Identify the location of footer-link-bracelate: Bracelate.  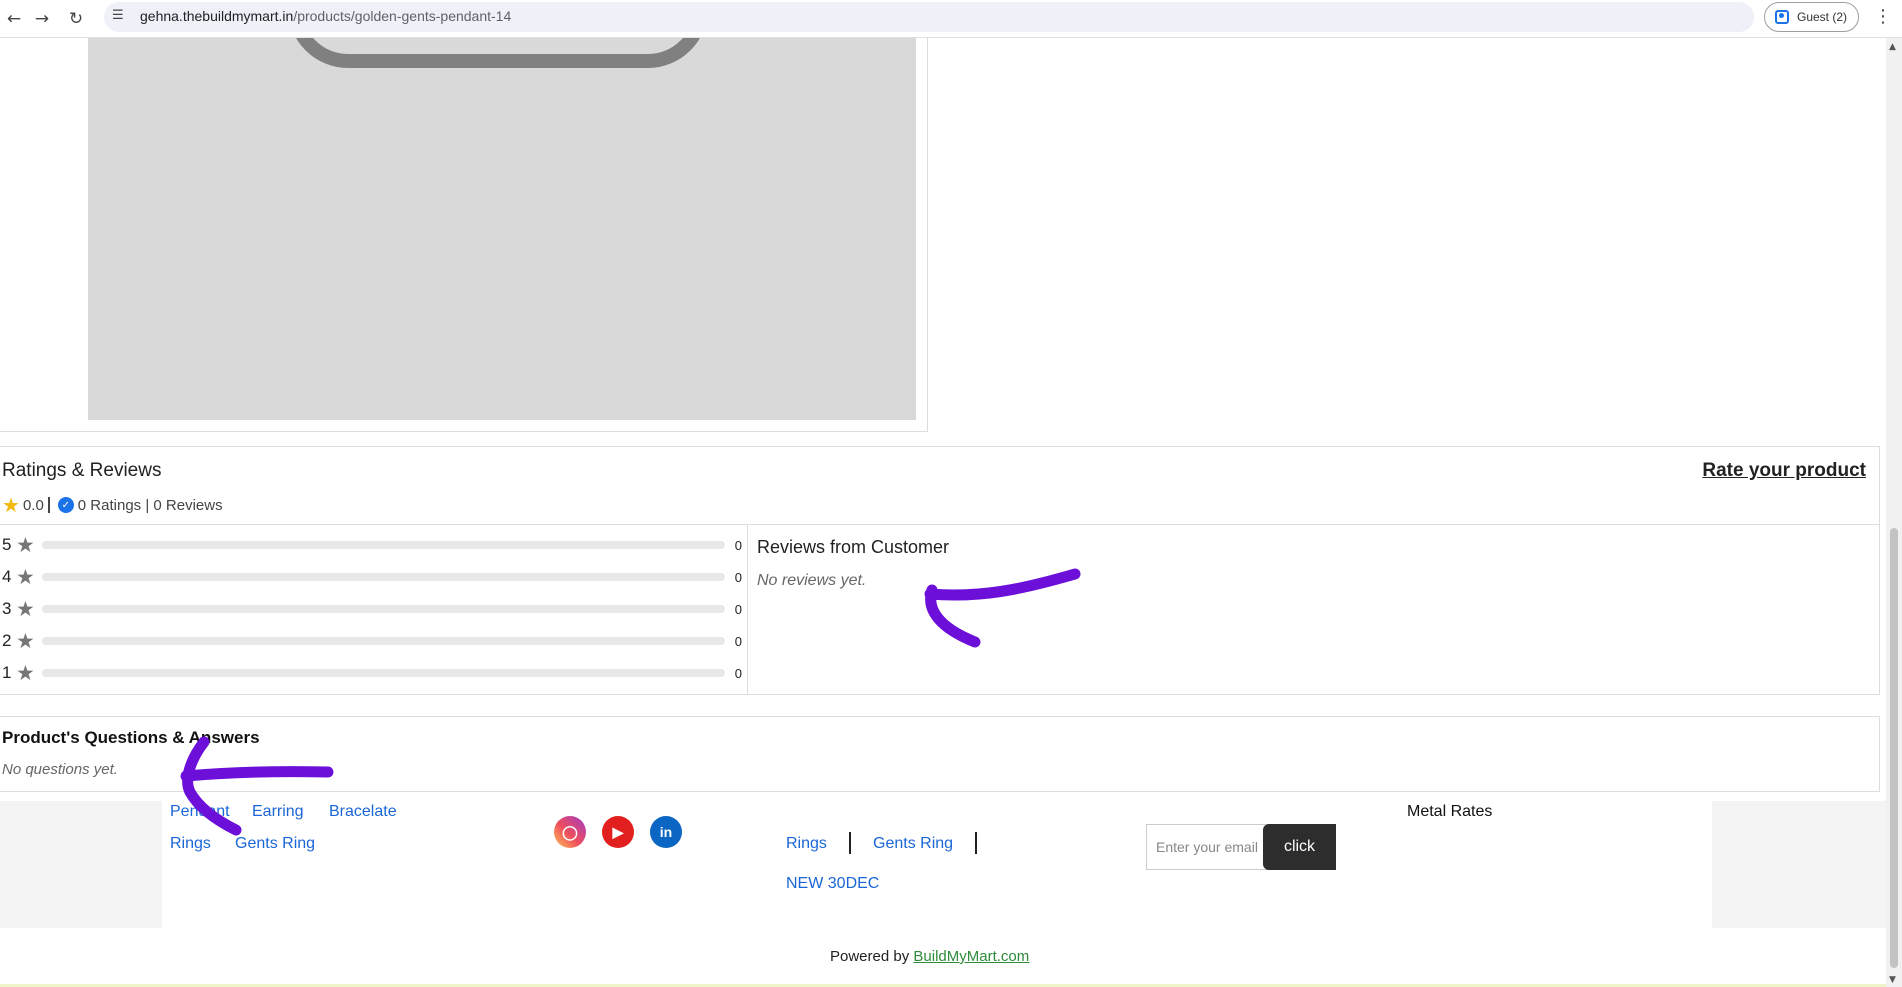
(363, 812).